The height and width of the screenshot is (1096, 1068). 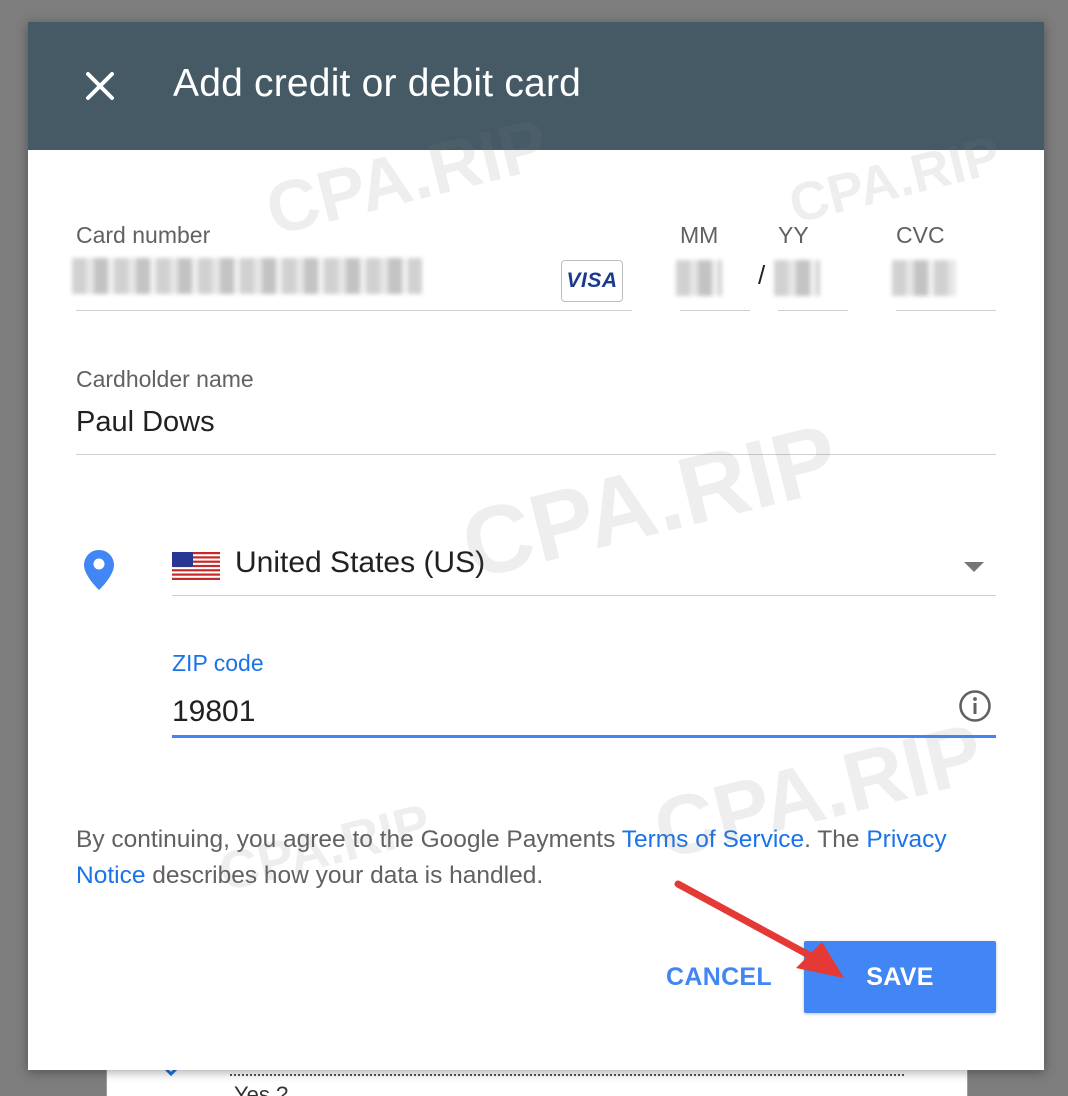 What do you see at coordinates (699, 235) in the screenshot?
I see `expiry-month-label: MM` at bounding box center [699, 235].